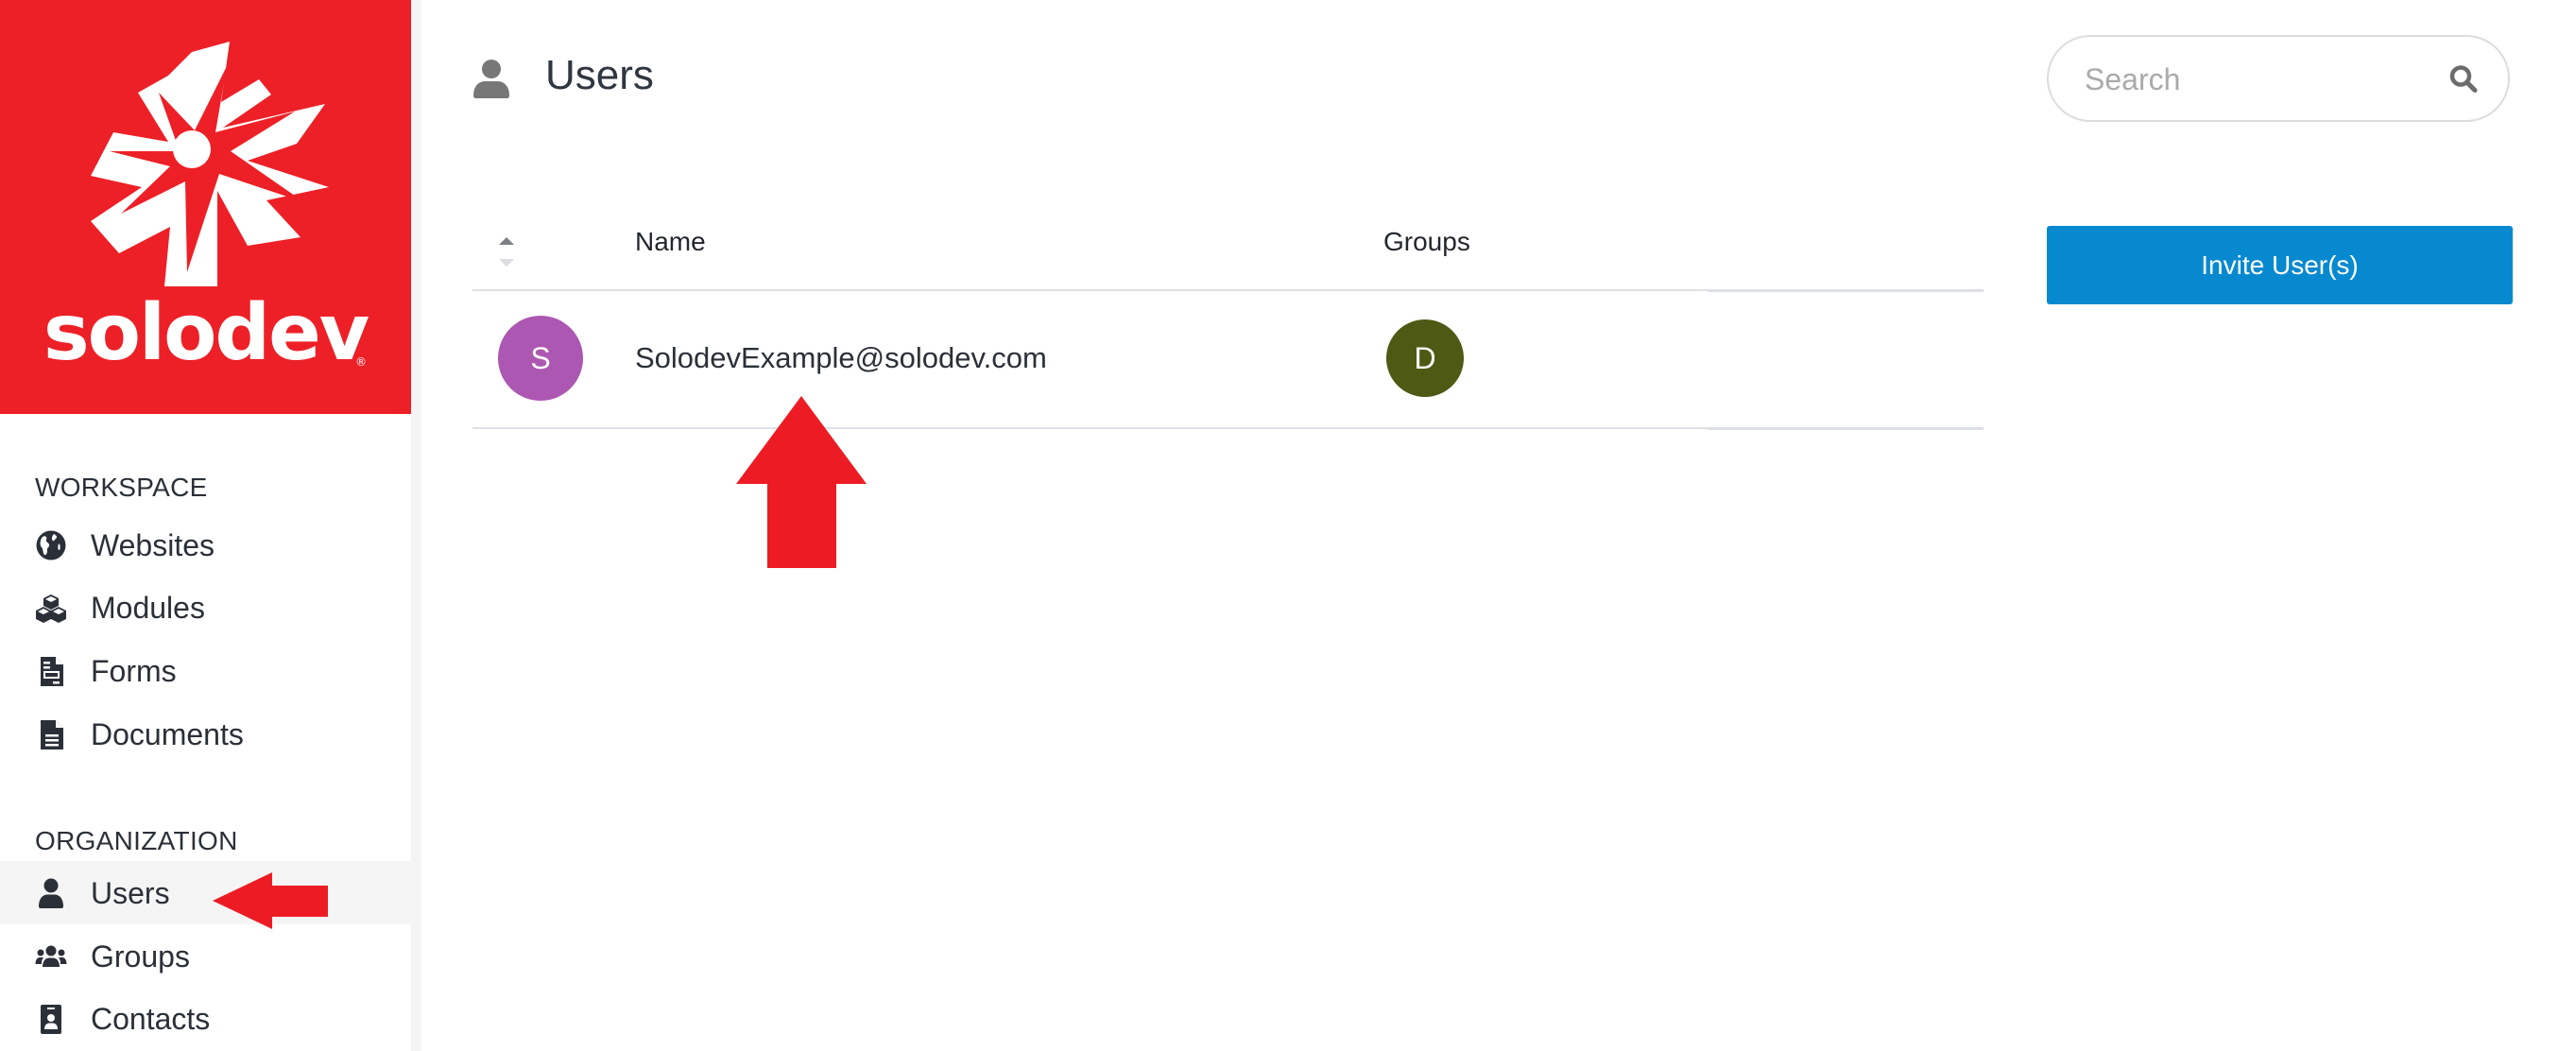 This screenshot has width=2576, height=1051. I want to click on globe-icon, so click(51, 545).